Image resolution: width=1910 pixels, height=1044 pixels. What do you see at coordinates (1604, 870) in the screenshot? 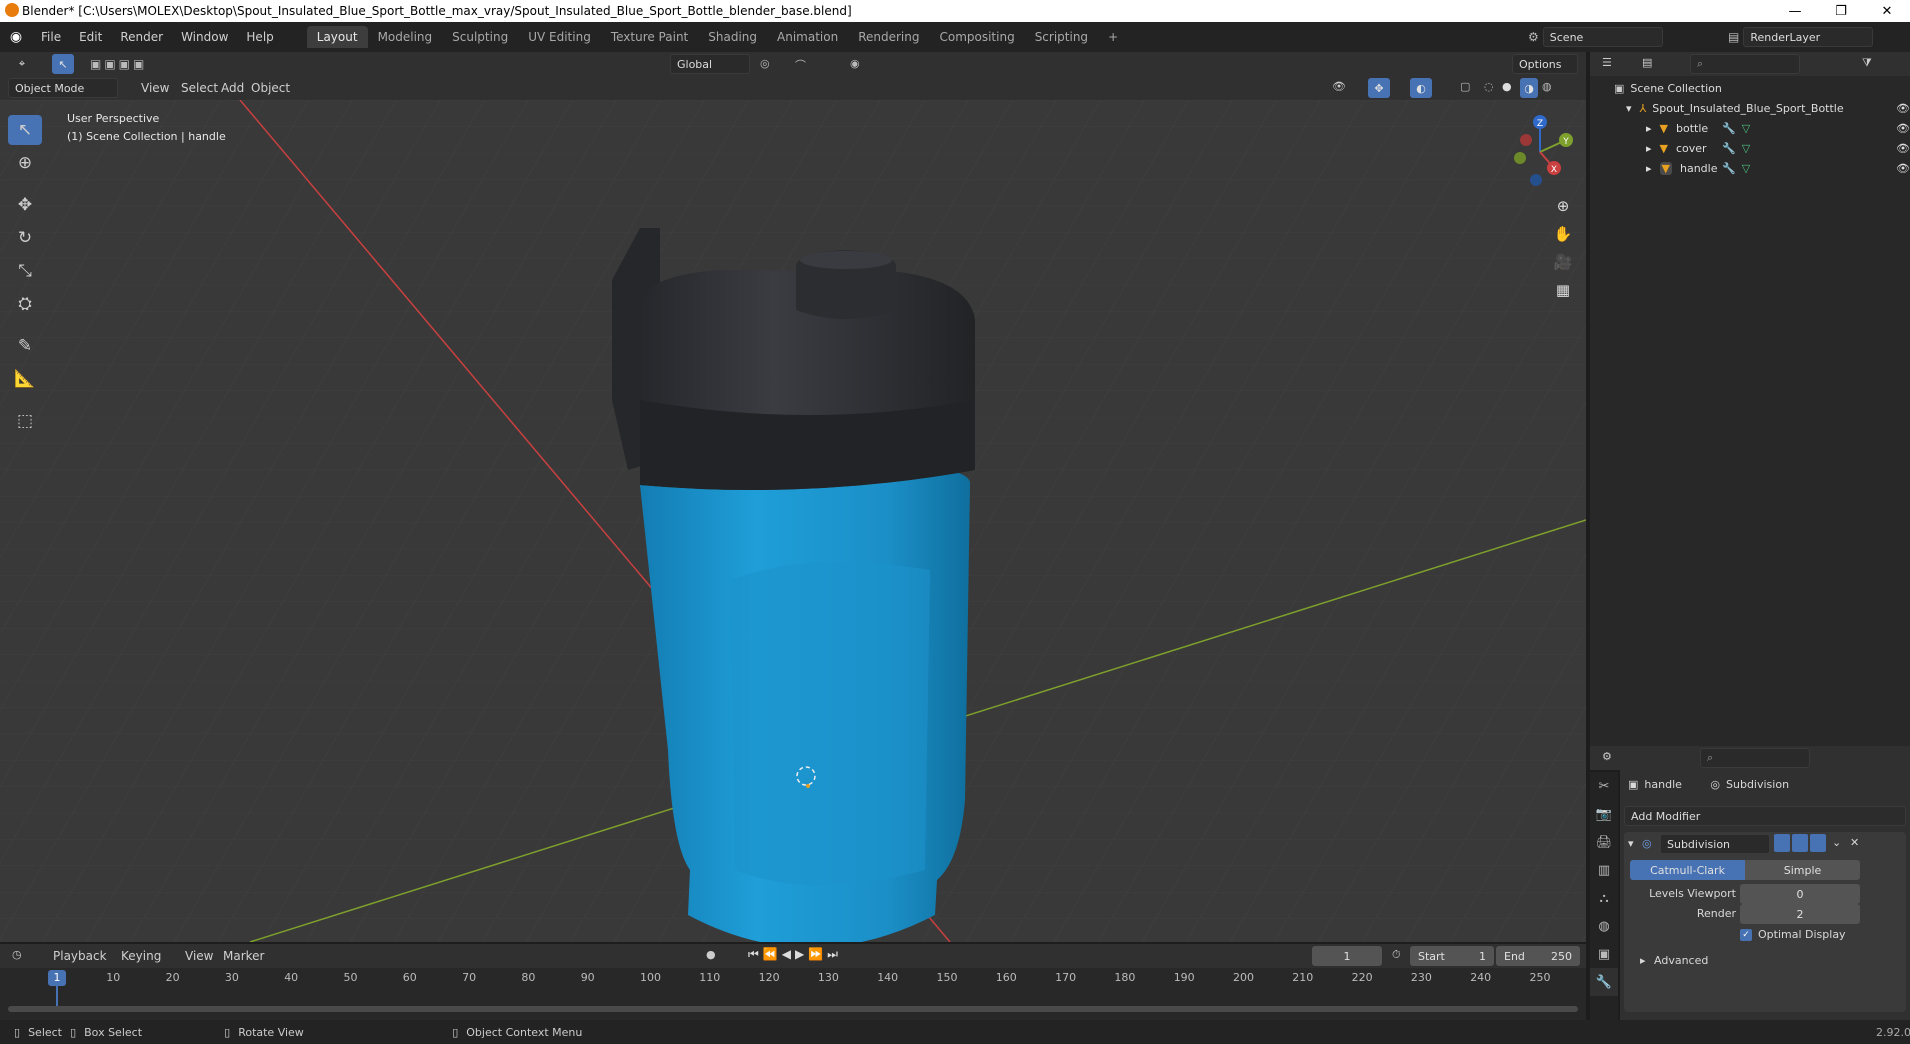
I see `view-layer-tab-icon: ▥` at bounding box center [1604, 870].